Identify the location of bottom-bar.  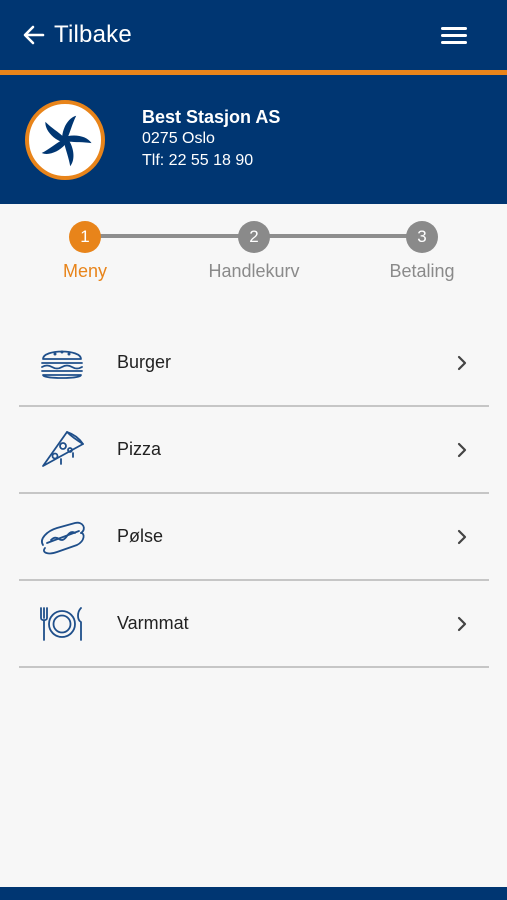
(253, 893).